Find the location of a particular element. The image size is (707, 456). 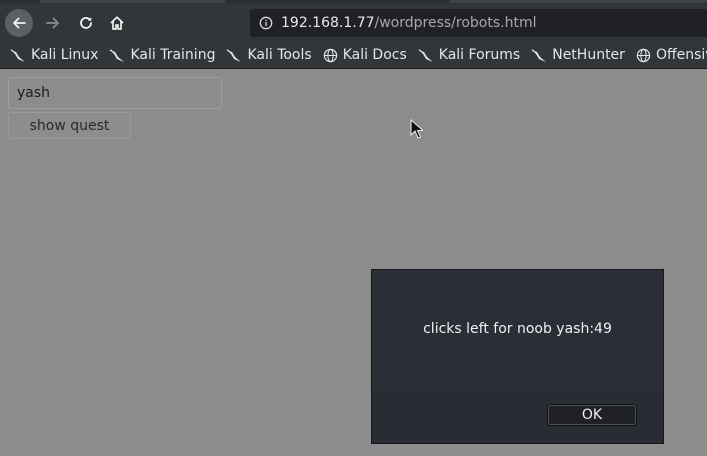

home-icon is located at coordinates (117, 23).